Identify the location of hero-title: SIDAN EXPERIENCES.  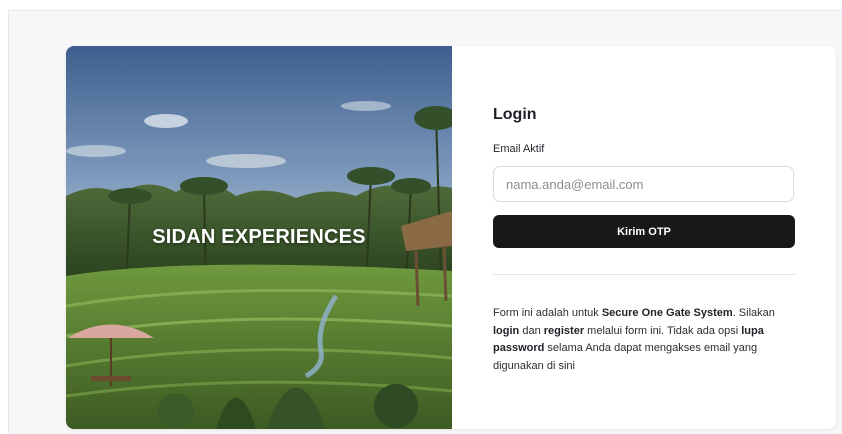
(259, 237).